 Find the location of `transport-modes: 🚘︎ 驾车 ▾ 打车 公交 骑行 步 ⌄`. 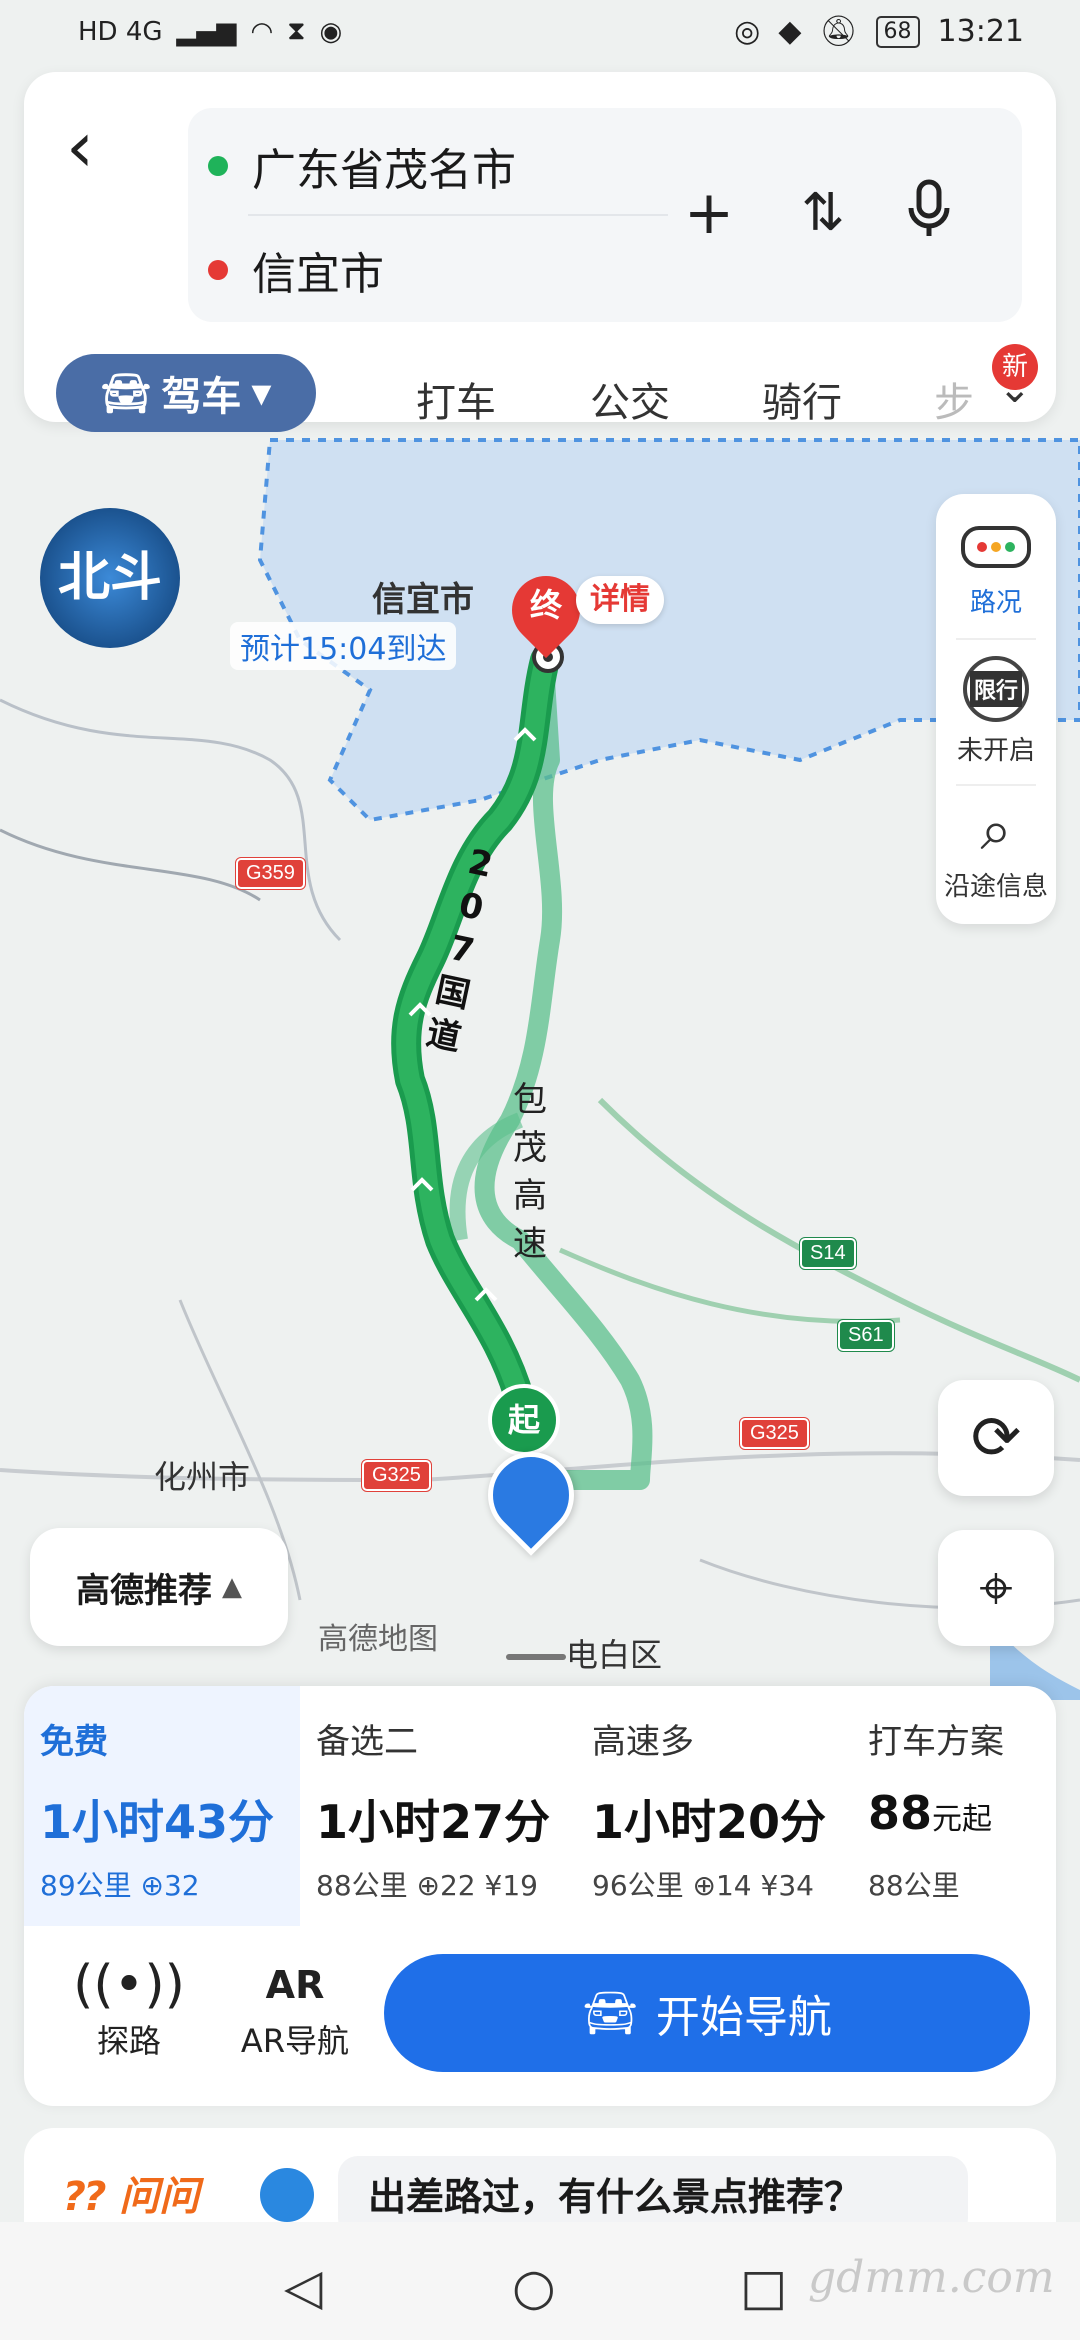

transport-modes: 🚘︎ 驾车 ▾ 打车 公交 骑行 步 ⌄ is located at coordinates (556, 394).